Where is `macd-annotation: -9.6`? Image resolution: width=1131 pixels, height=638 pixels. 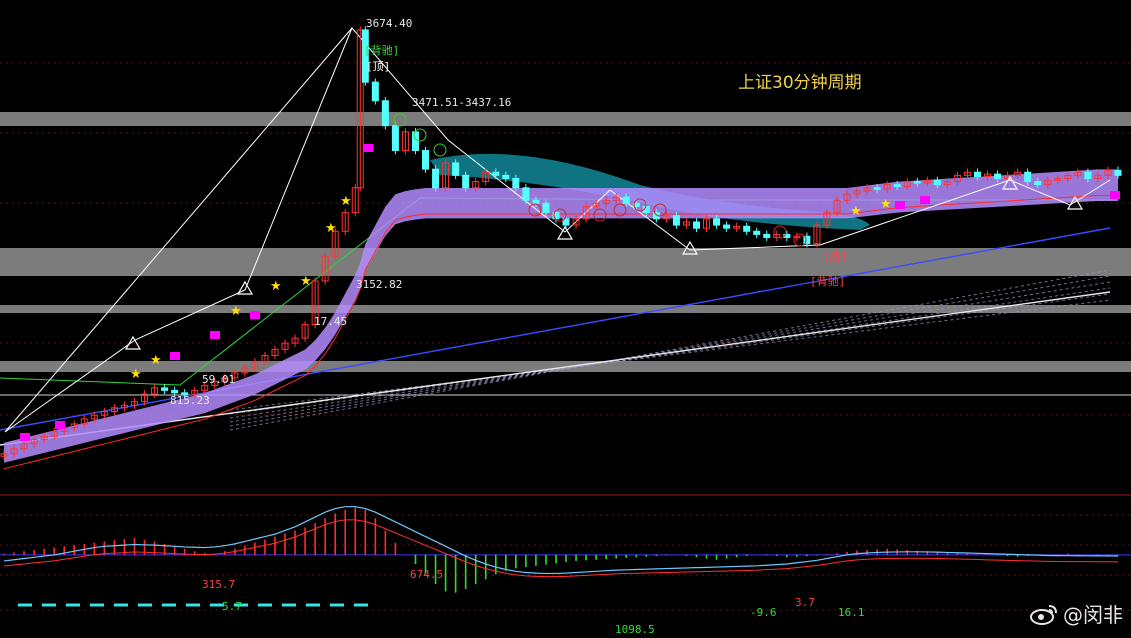
macd-annotation: -9.6 is located at coordinates (763, 612).